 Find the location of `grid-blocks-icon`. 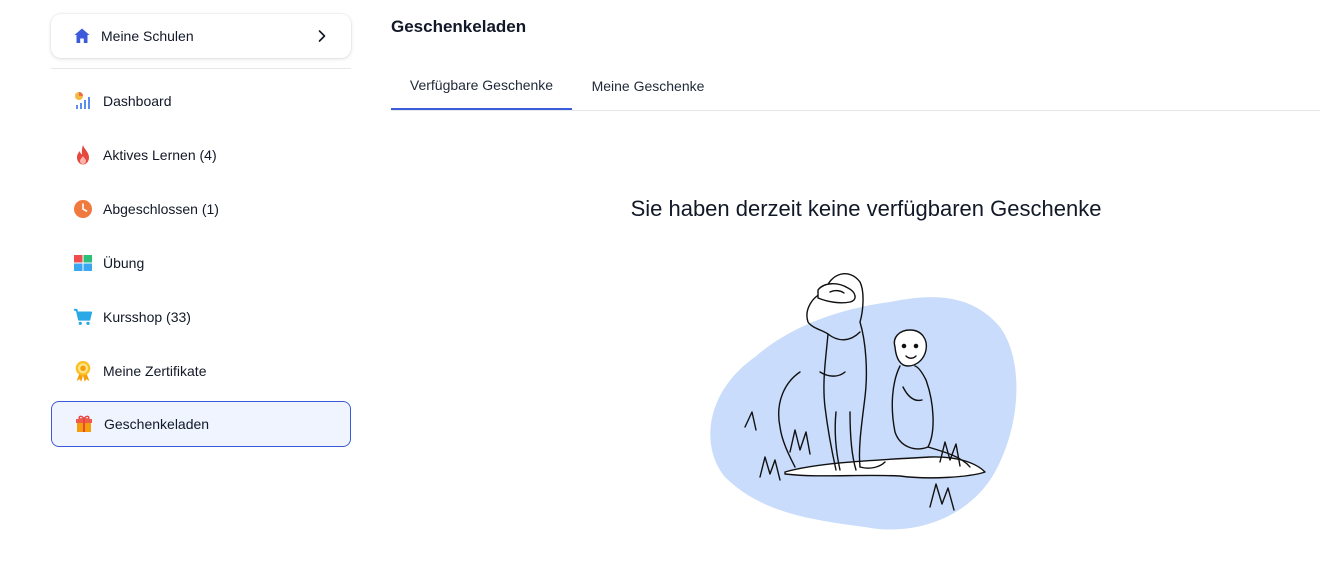

grid-blocks-icon is located at coordinates (83, 263).